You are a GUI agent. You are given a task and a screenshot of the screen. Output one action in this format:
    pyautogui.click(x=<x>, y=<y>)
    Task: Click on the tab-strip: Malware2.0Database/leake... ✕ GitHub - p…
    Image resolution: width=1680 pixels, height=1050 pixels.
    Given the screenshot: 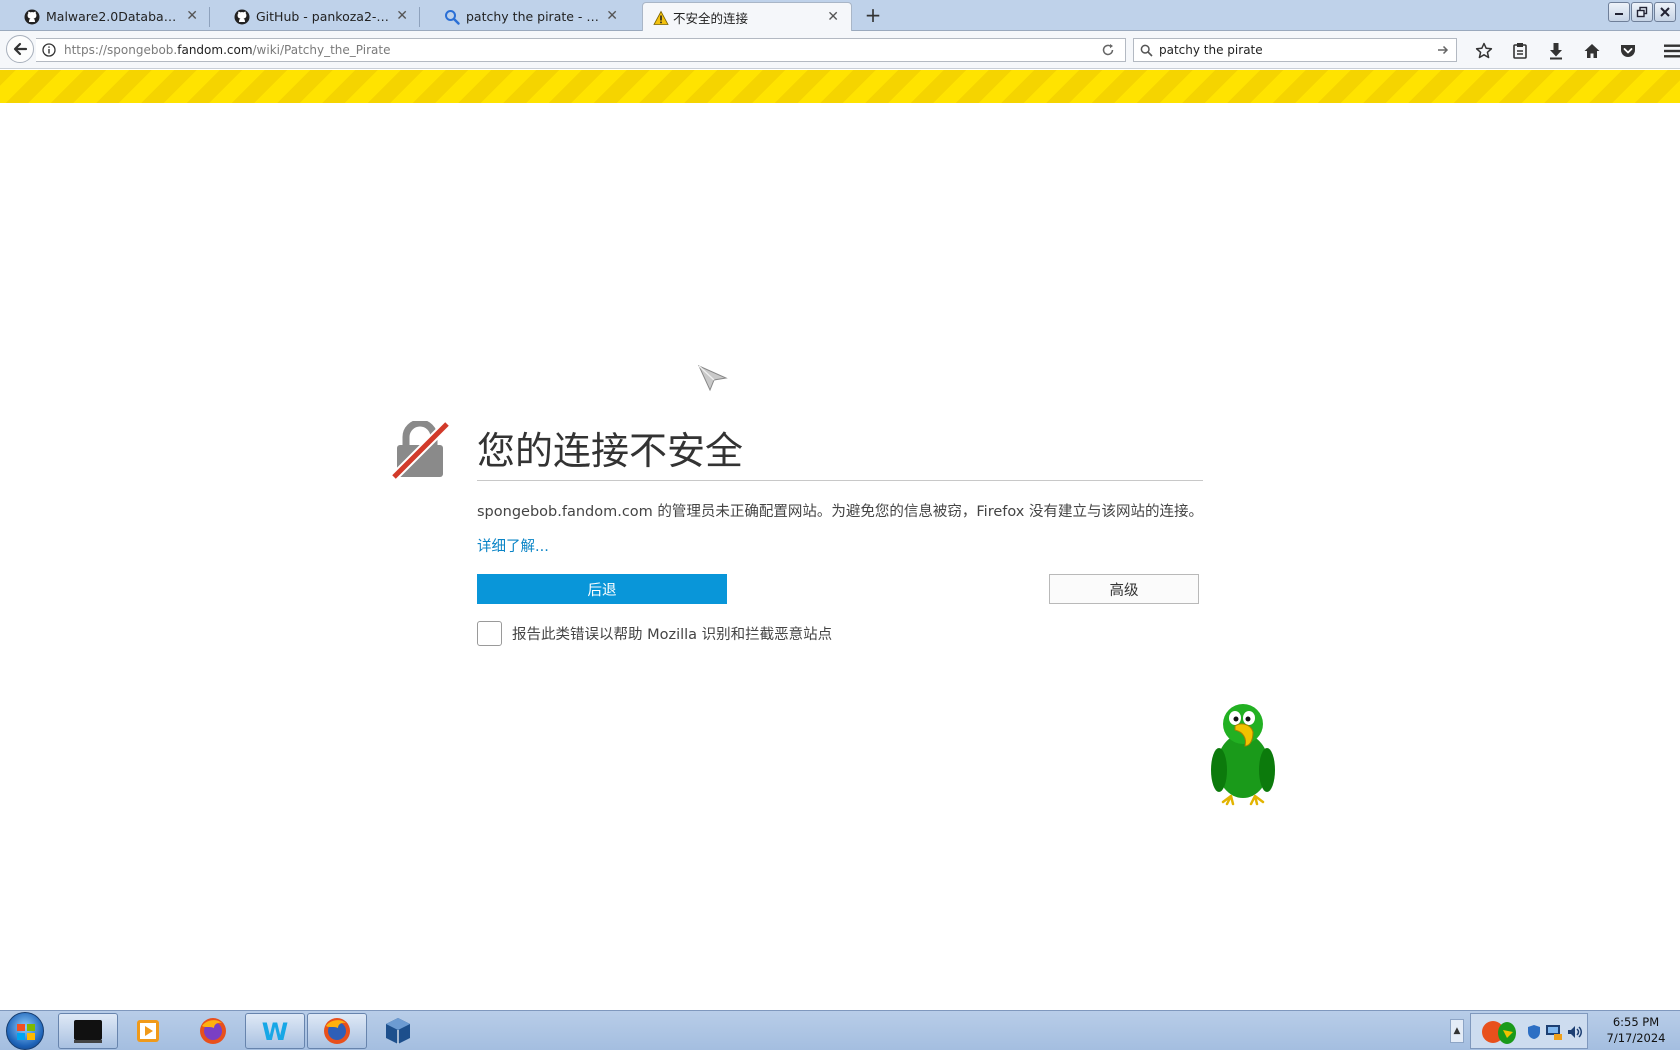 What is the action you would take?
    pyautogui.click(x=840, y=16)
    